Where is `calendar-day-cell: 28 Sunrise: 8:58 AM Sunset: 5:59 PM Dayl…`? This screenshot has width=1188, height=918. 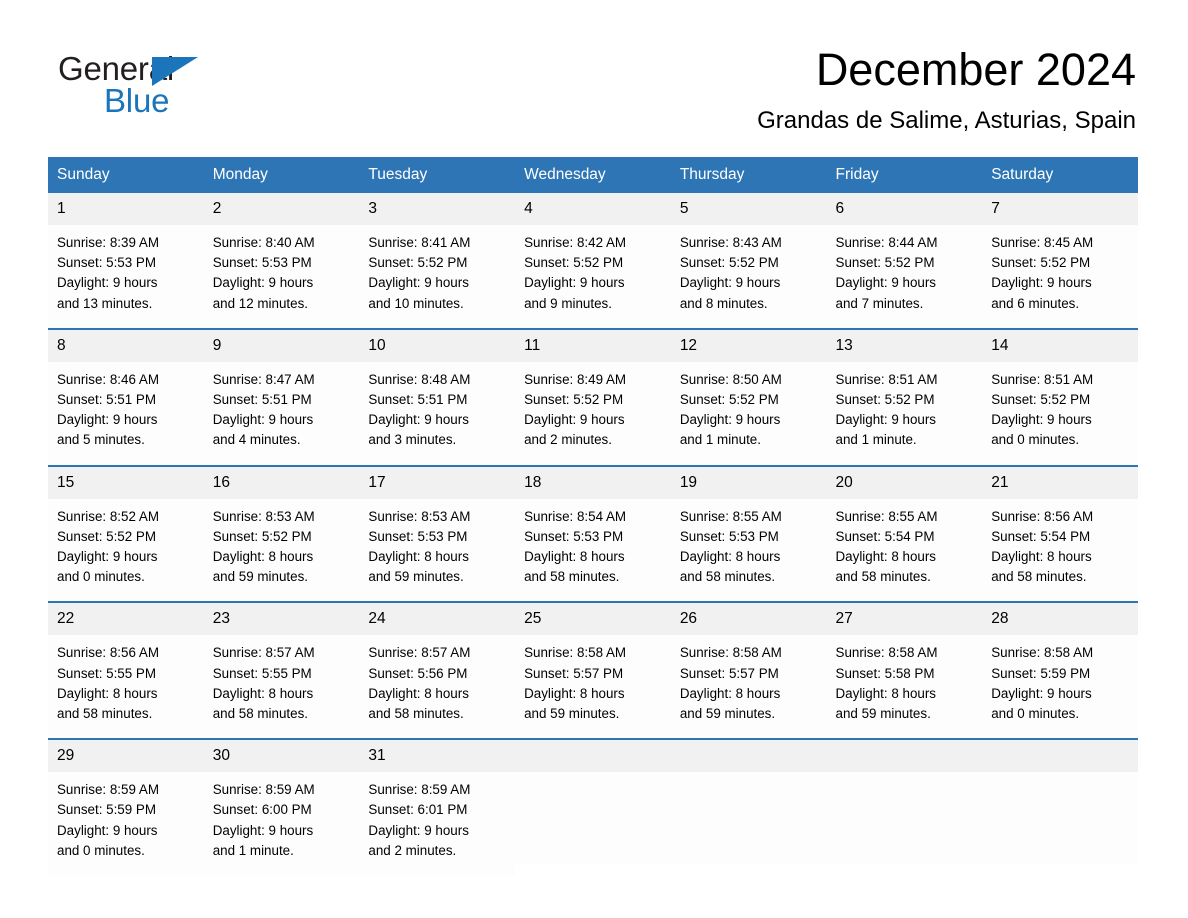 calendar-day-cell: 28 Sunrise: 8:58 AM Sunset: 5:59 PM Dayl… is located at coordinates (1060, 670).